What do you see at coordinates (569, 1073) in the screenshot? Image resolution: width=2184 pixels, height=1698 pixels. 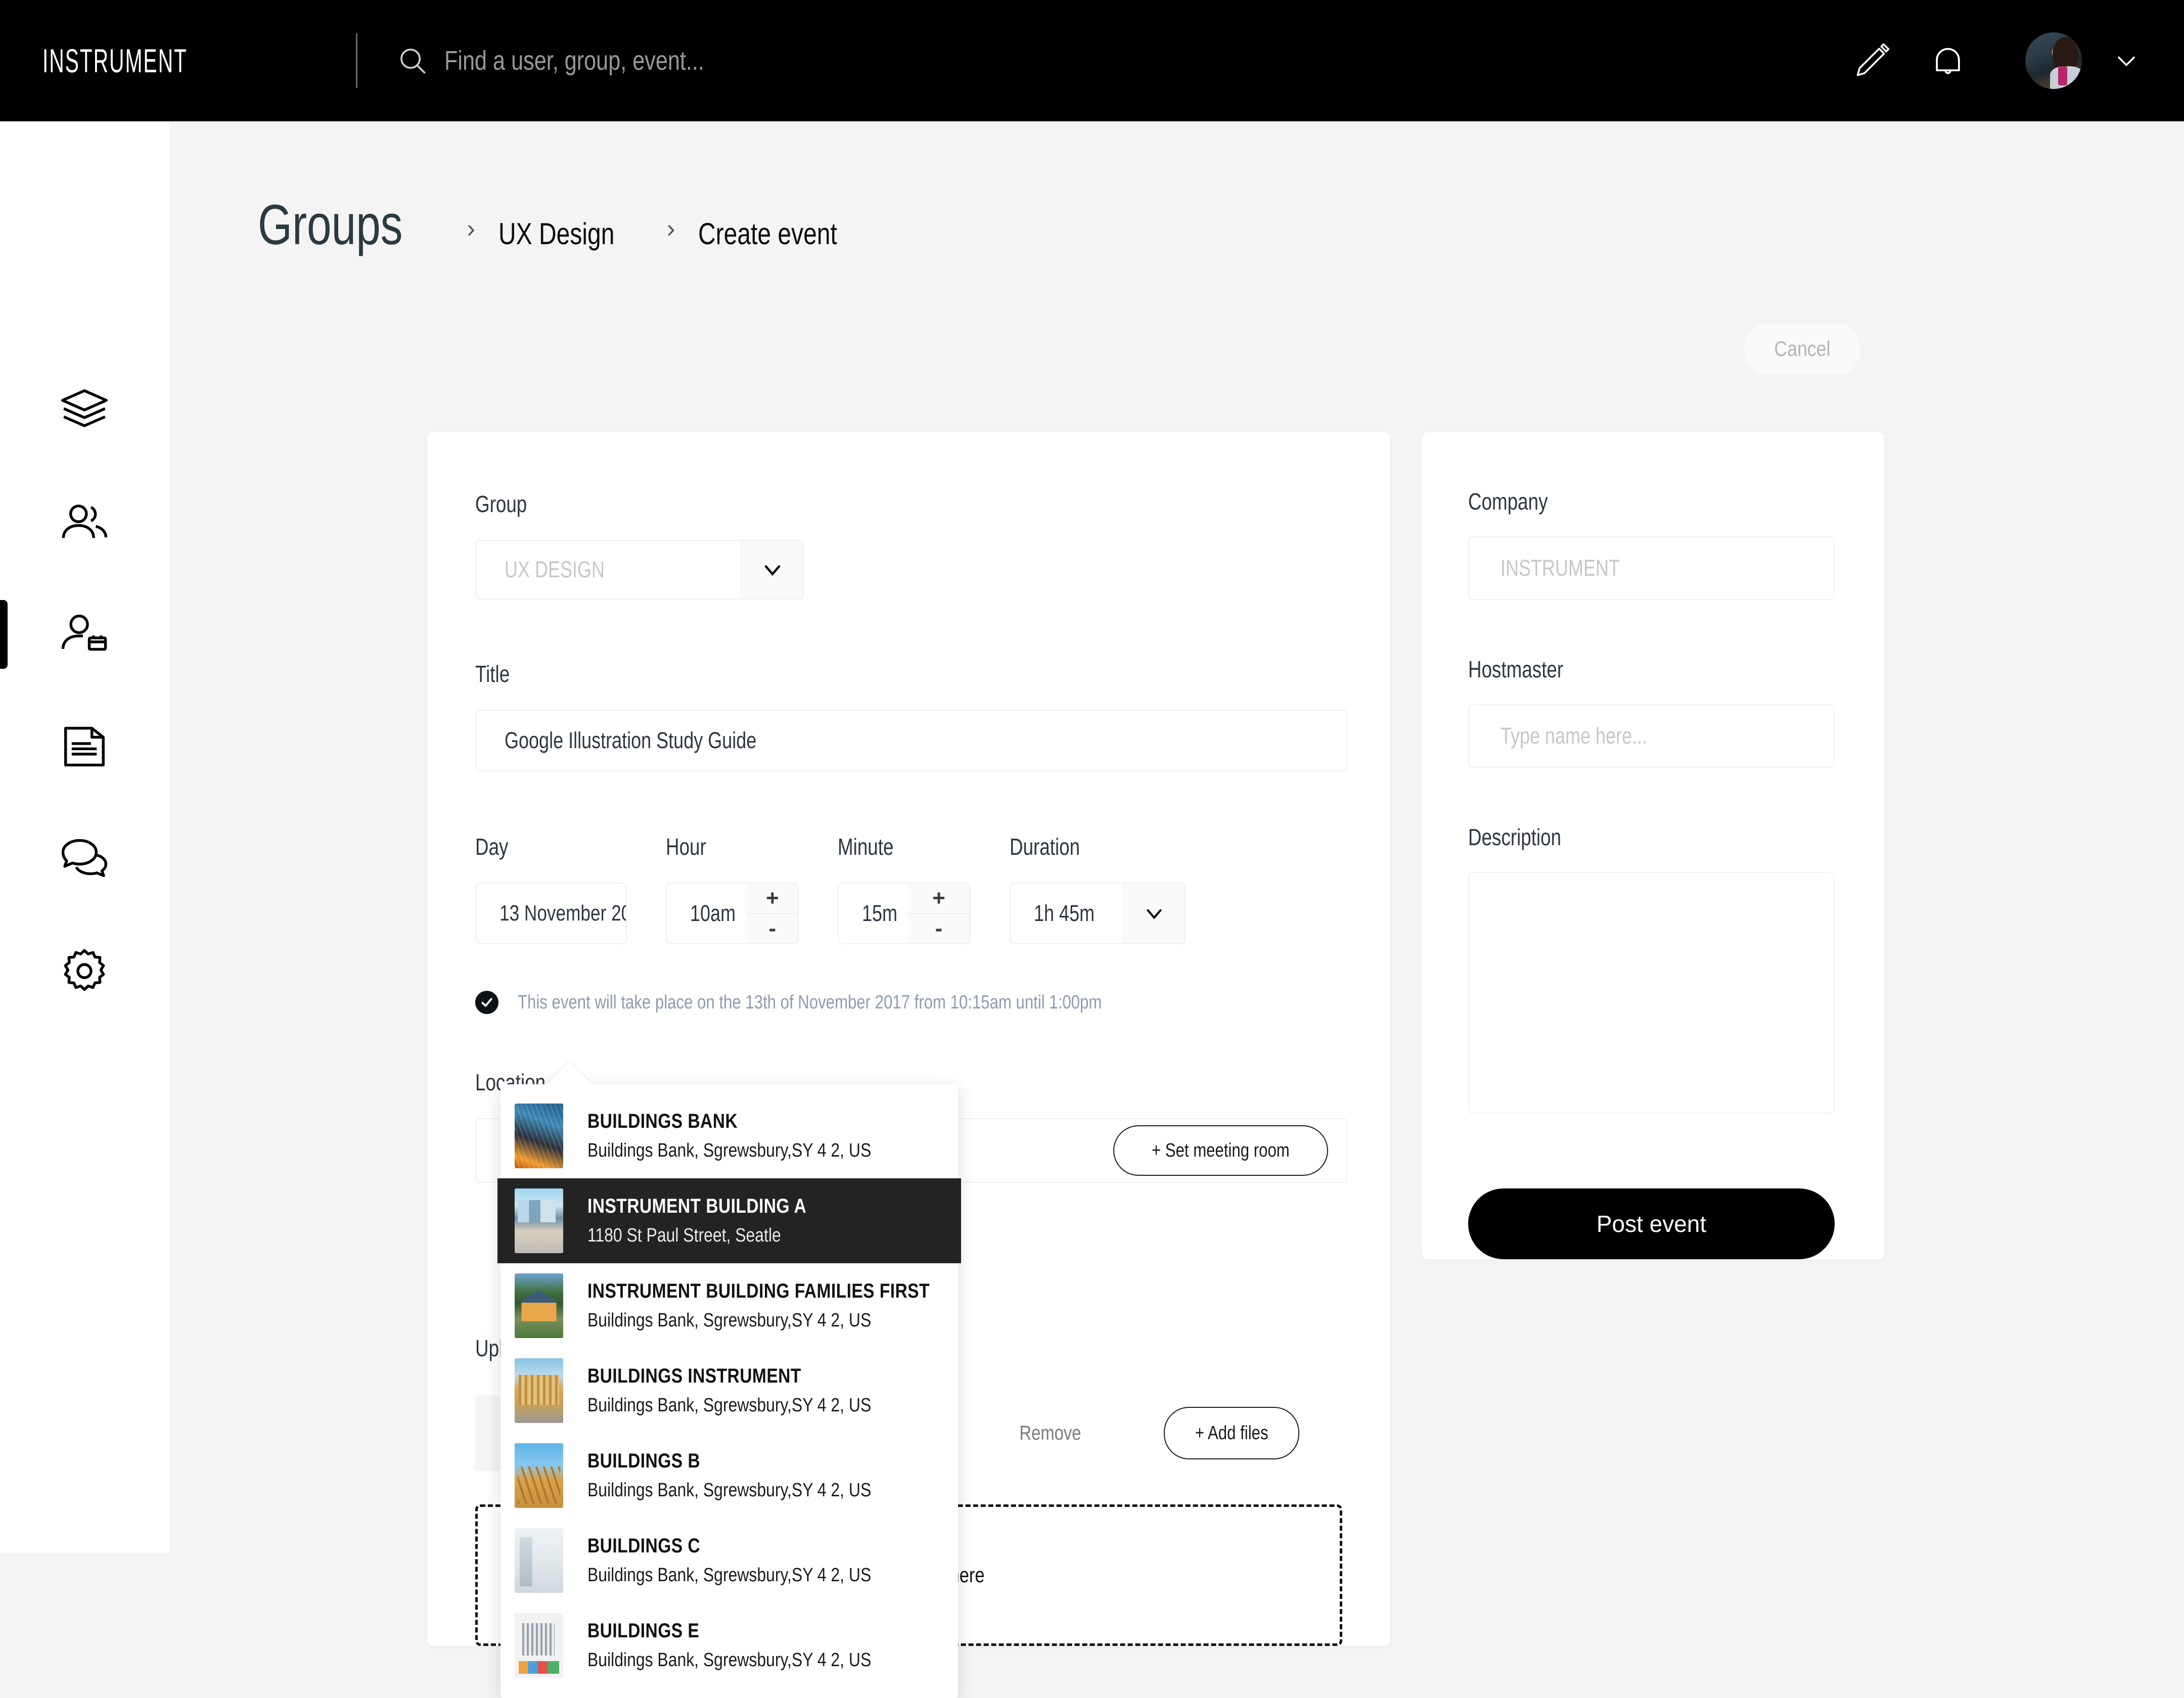 I see `dropdown-caret` at bounding box center [569, 1073].